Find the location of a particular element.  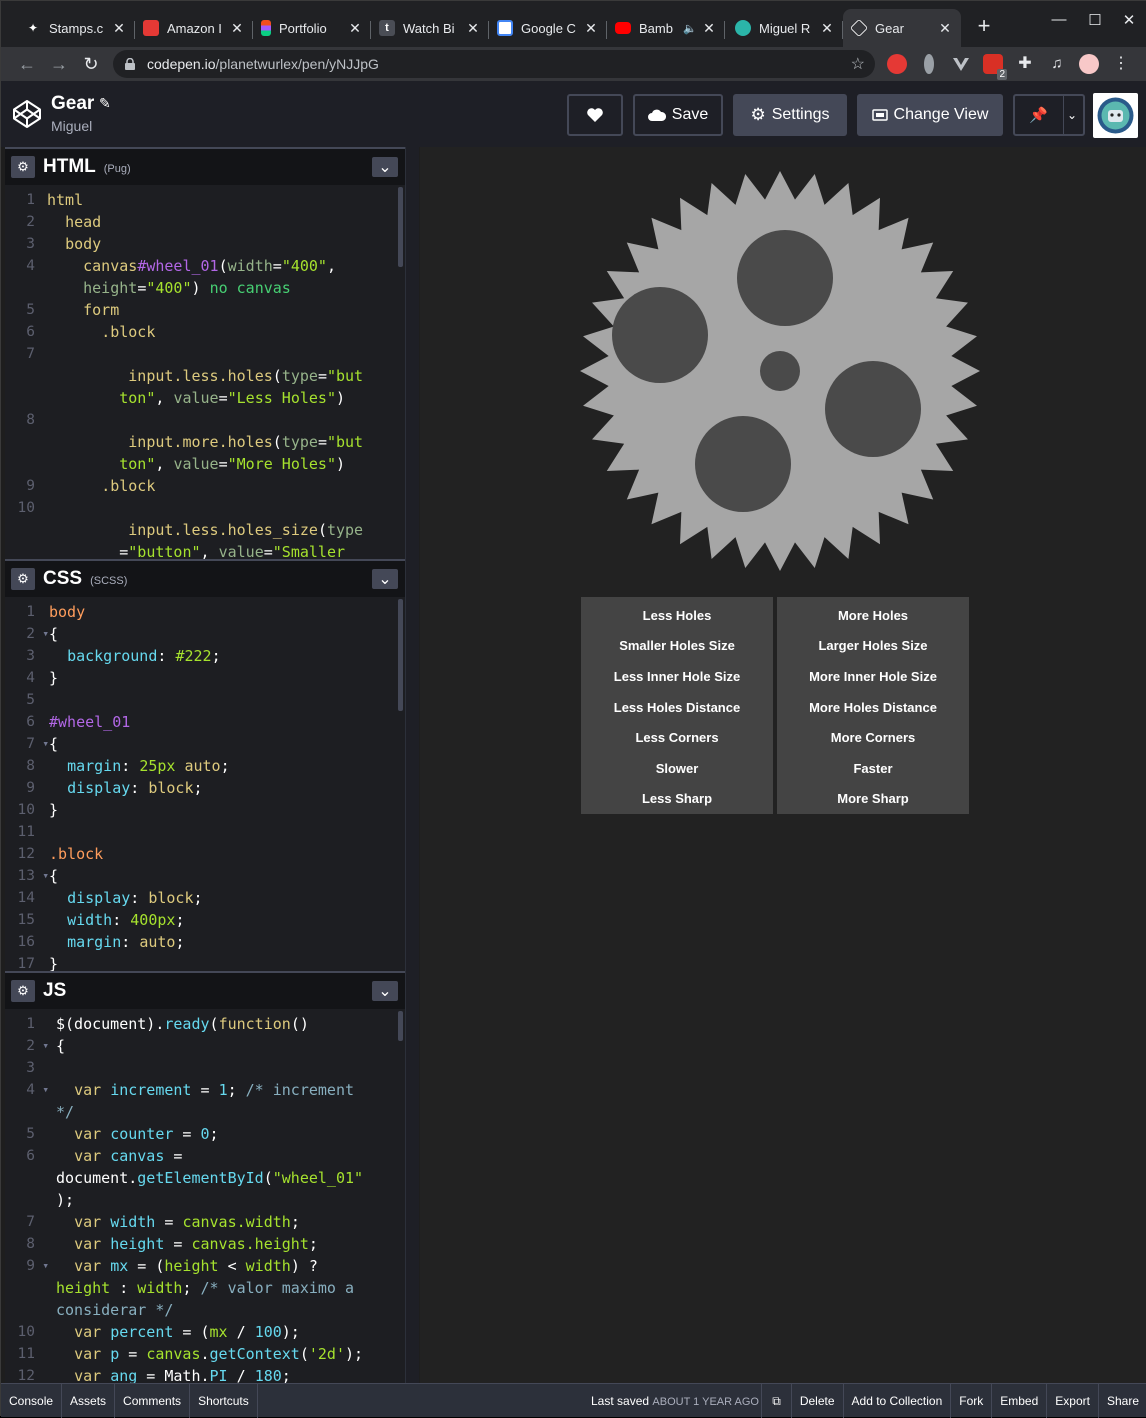

tab-watch: t Watch Bi ✕ is located at coordinates (430, 28).